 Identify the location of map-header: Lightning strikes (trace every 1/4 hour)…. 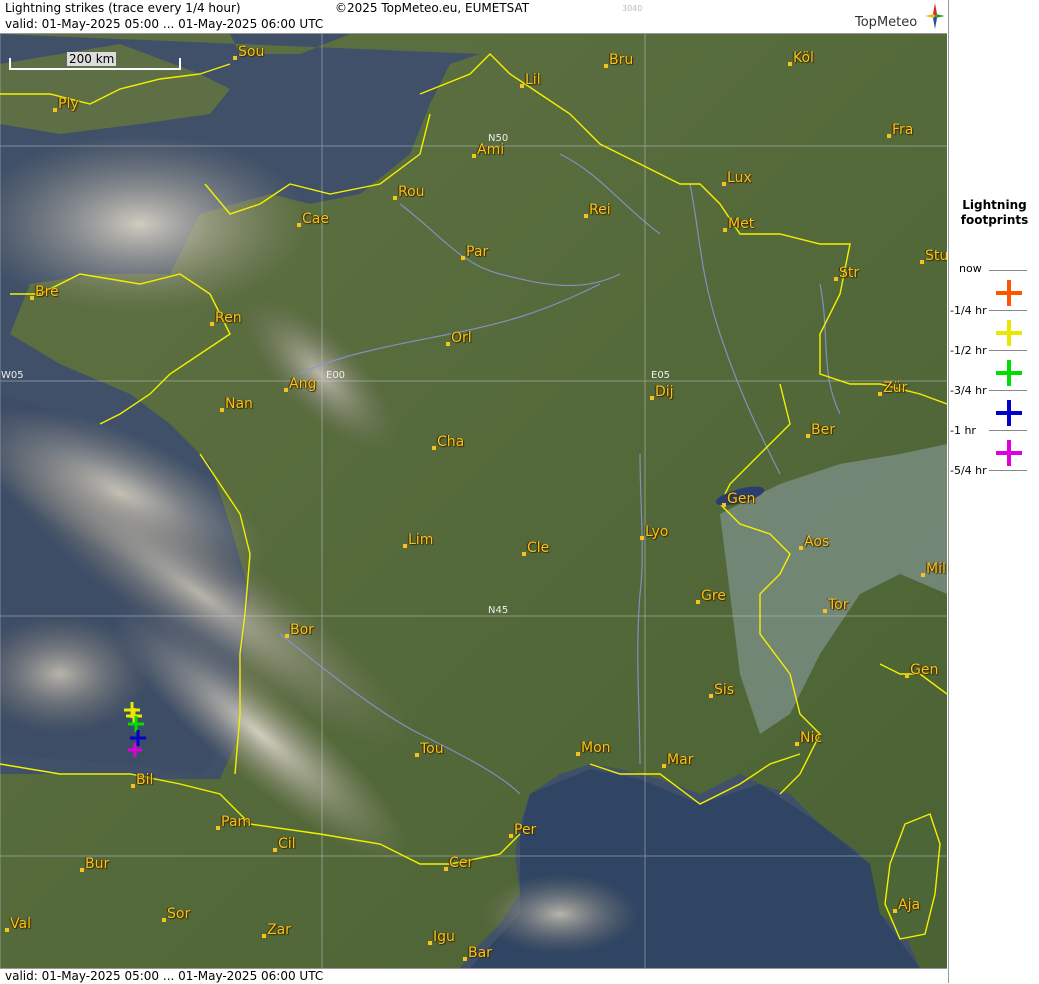
(473, 17).